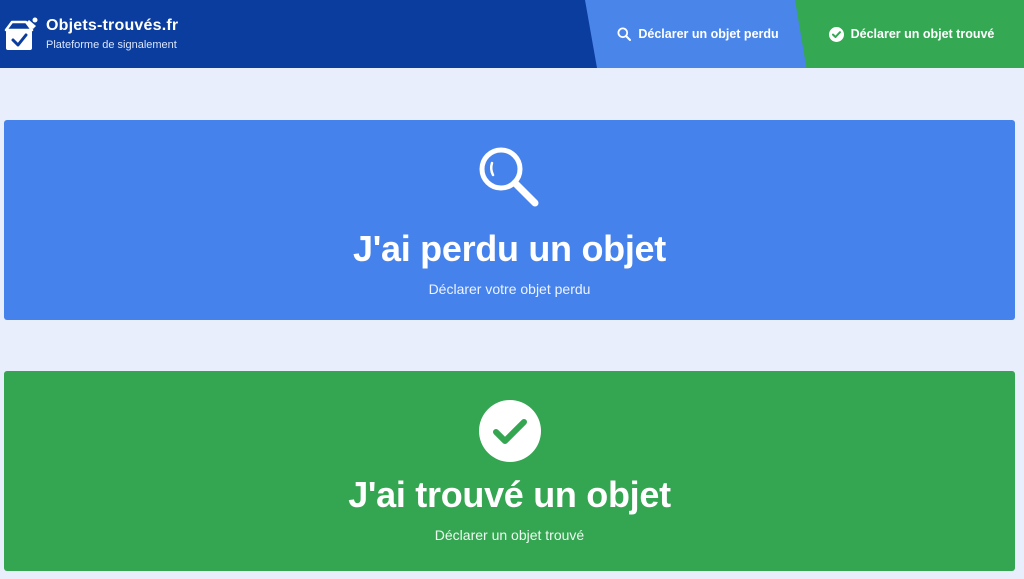  Describe the element at coordinates (922, 34) in the screenshot. I see `nav-declare-found-label: Déclarer un objet trouvé` at that location.